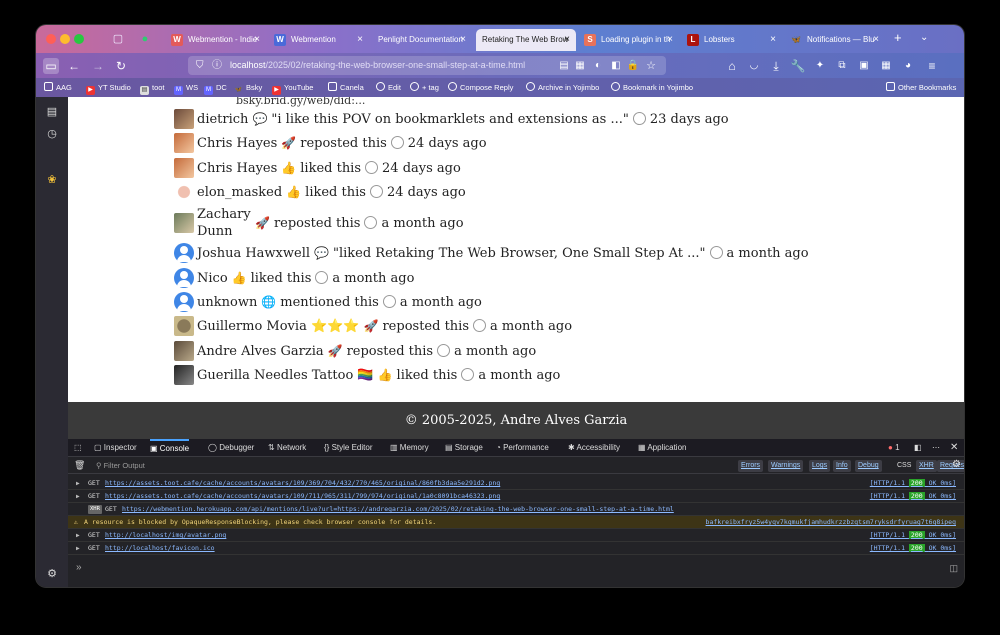  I want to click on bookmark-youtube: ▶ YouTube, so click(292, 88).